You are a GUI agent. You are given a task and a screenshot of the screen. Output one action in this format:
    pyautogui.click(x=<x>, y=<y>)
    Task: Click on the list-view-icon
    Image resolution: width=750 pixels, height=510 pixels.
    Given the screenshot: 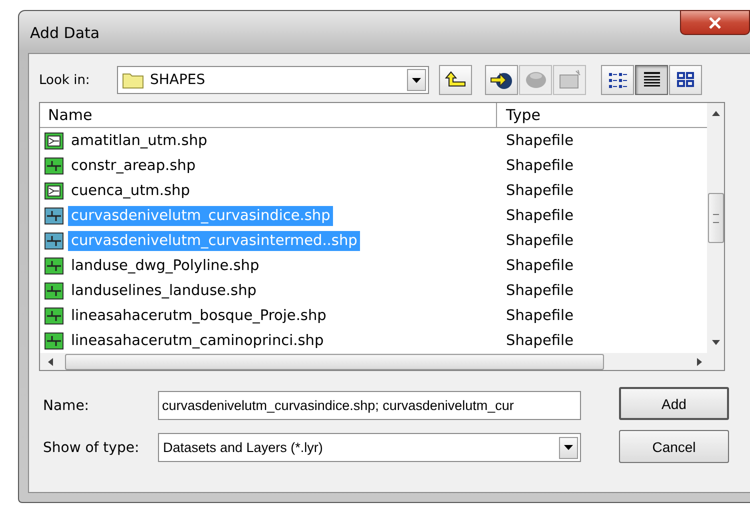 What is the action you would take?
    pyautogui.click(x=618, y=80)
    